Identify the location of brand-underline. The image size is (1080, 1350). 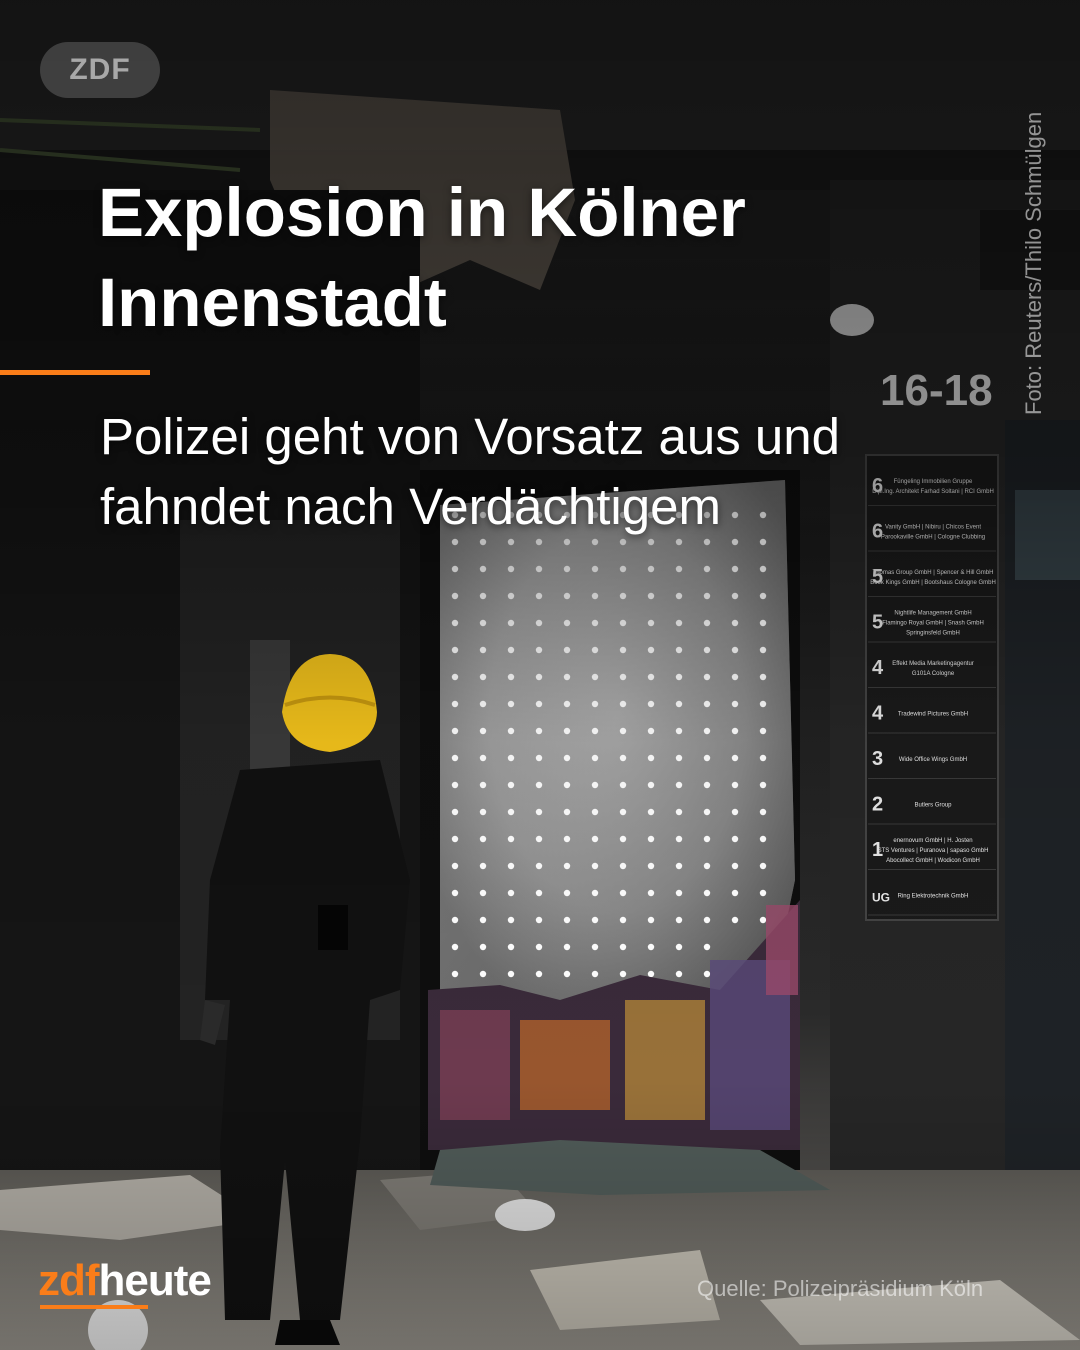
(94, 1307).